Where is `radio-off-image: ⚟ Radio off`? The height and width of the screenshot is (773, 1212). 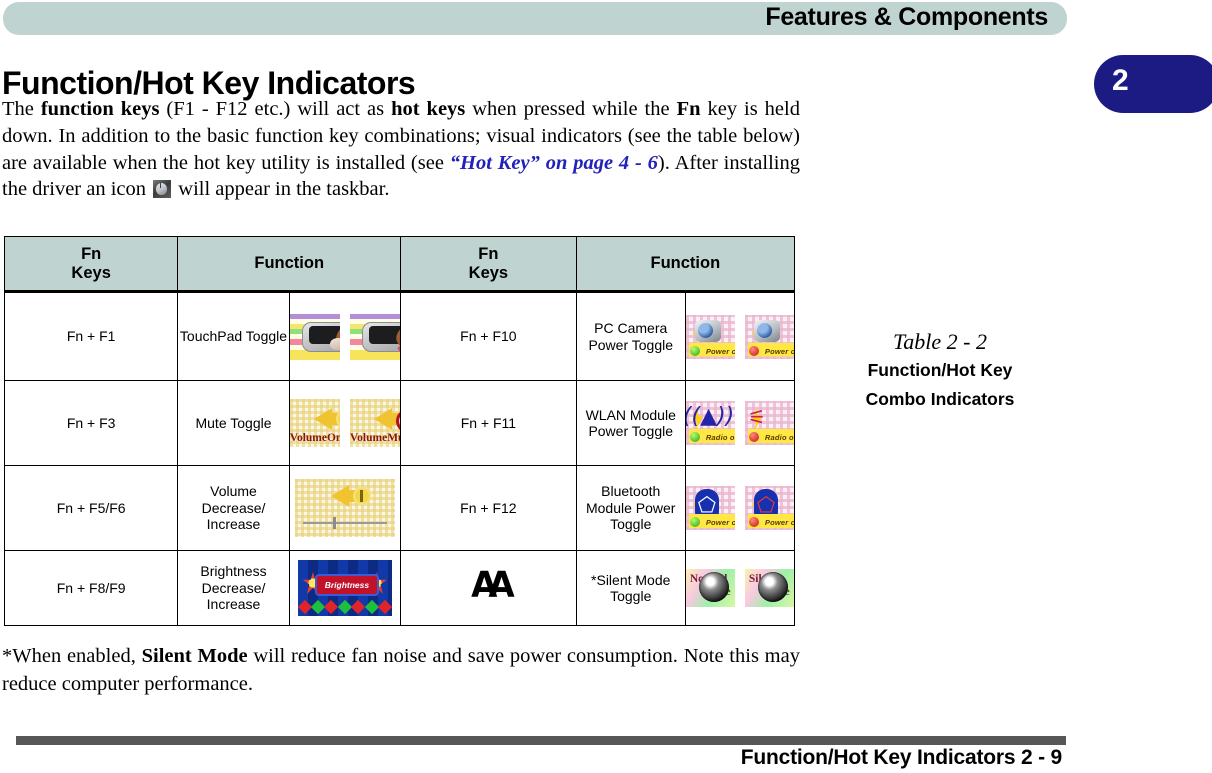 radio-off-image: ⚟ Radio off is located at coordinates (769, 423).